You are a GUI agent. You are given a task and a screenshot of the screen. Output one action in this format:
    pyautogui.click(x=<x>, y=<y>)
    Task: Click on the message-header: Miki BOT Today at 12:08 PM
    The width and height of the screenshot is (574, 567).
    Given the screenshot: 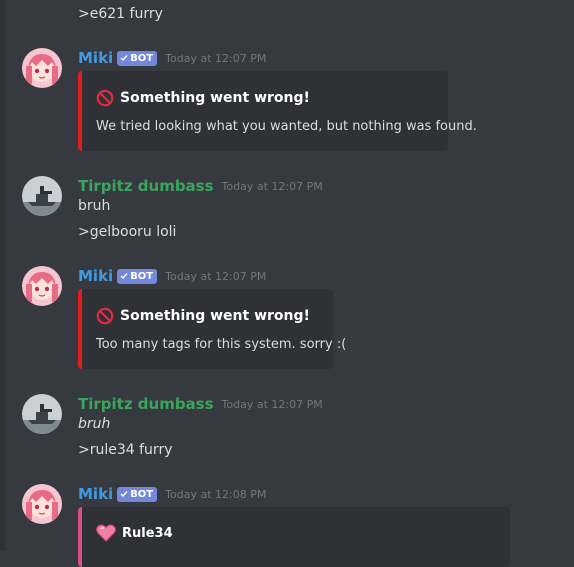 What is the action you would take?
    pyautogui.click(x=172, y=494)
    